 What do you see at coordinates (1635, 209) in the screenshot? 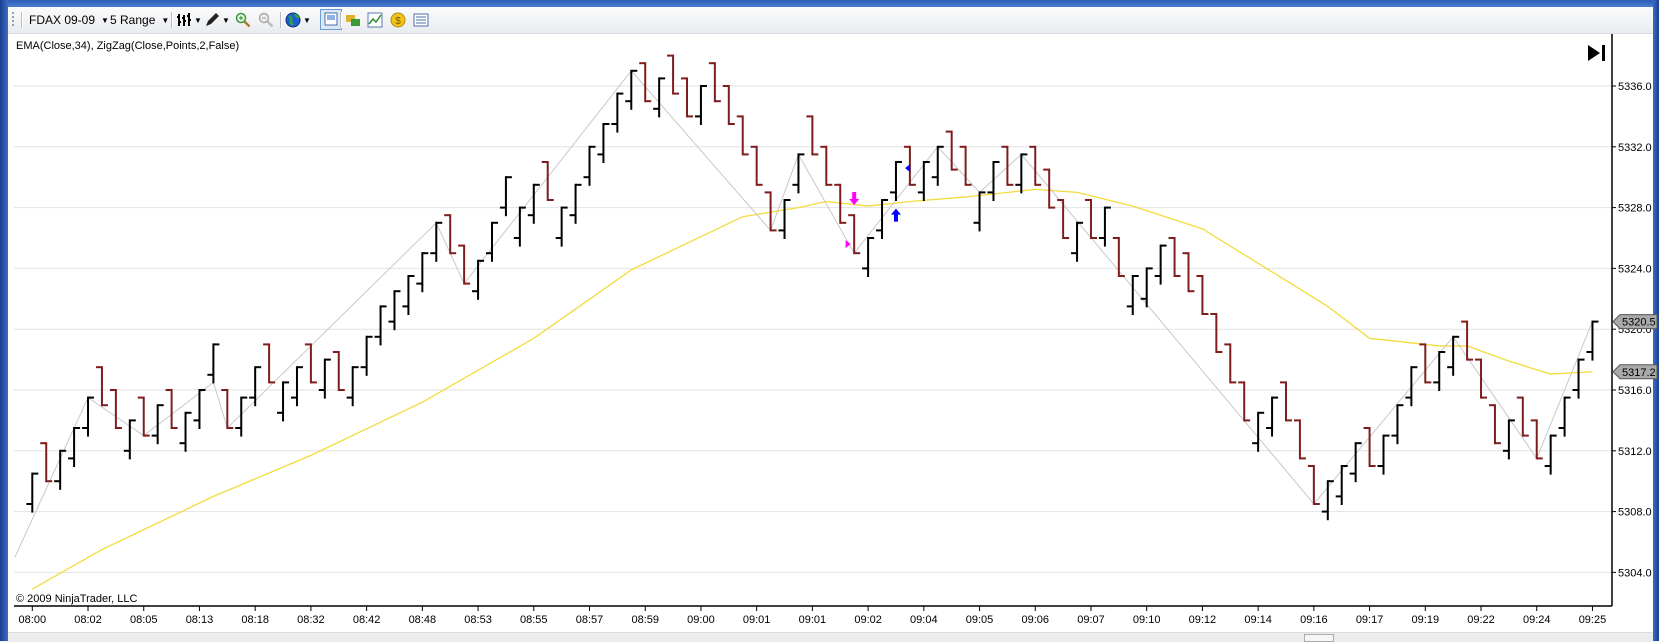
I see `y-tick-label: 5328.0` at bounding box center [1635, 209].